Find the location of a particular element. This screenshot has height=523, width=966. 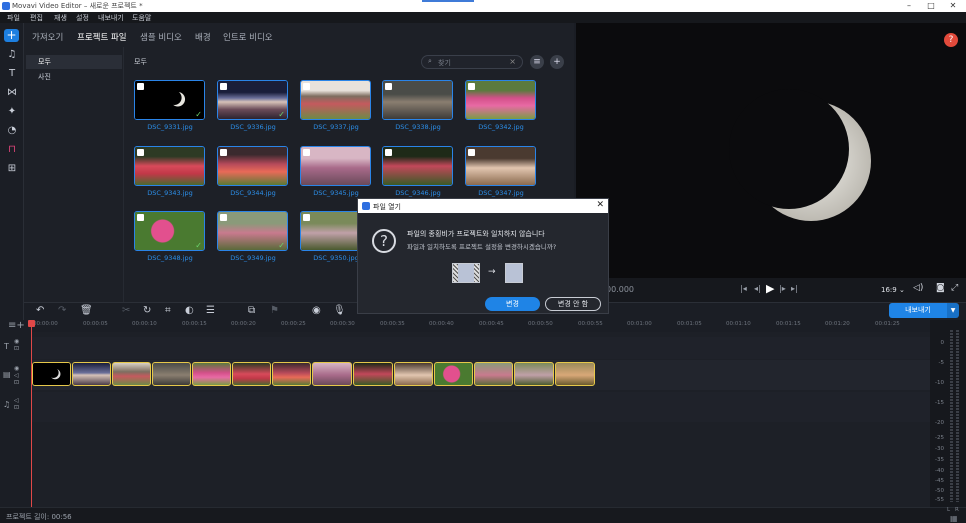

close-button: ✕ is located at coordinates (953, 6).